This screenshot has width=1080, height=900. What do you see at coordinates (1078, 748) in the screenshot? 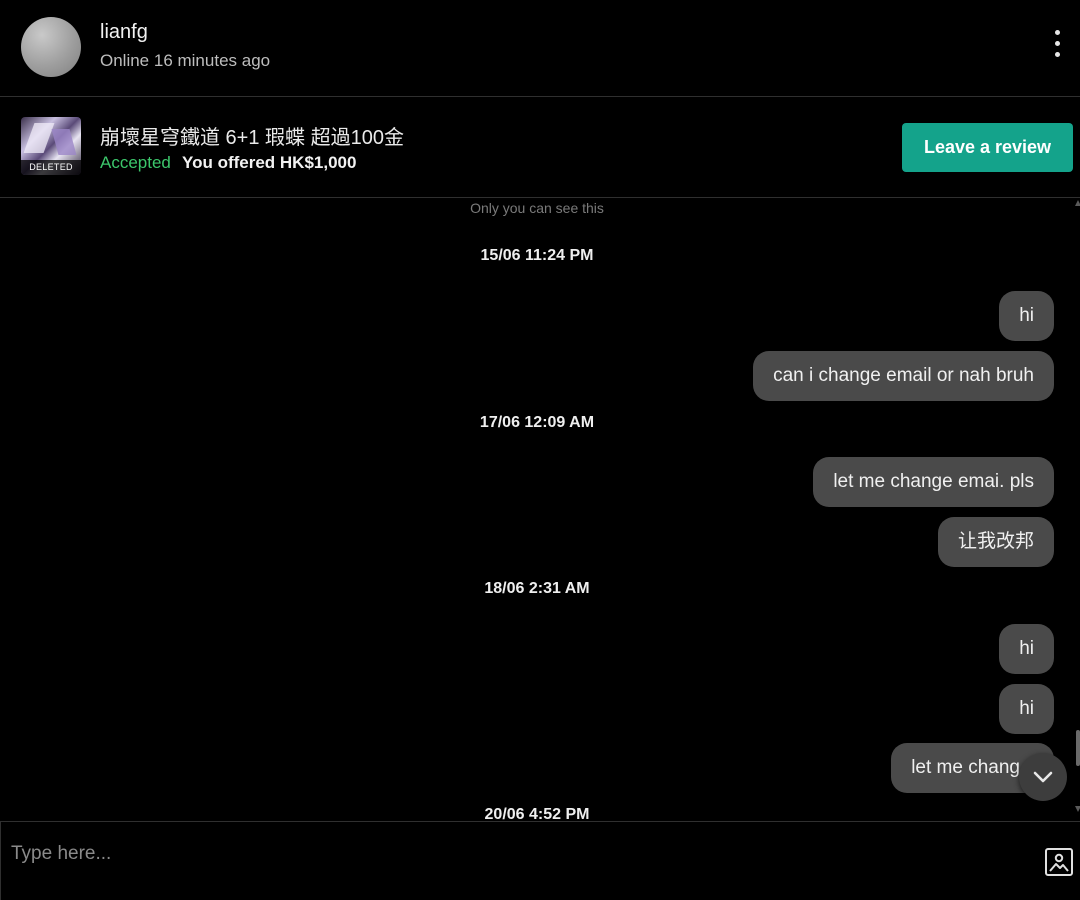
I see `scrollbar-thumb` at bounding box center [1078, 748].